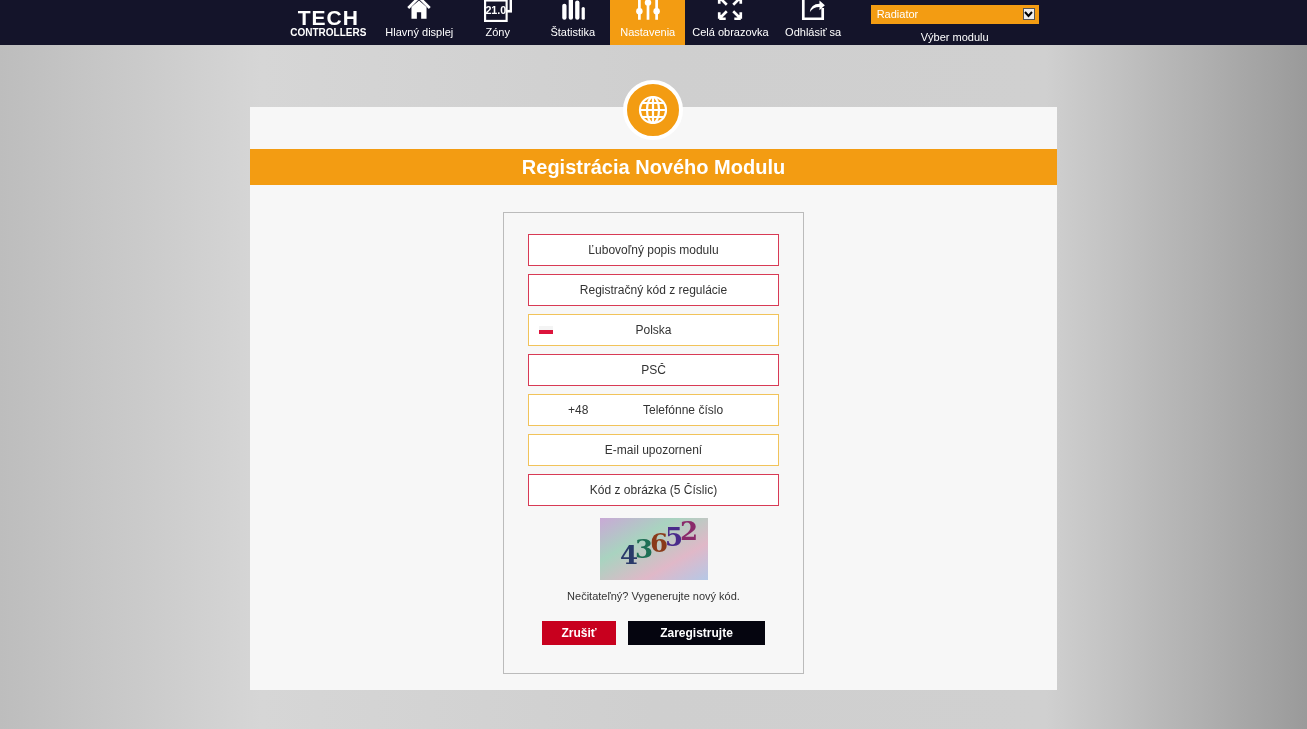 Image resolution: width=1307 pixels, height=729 pixels. Describe the element at coordinates (954, 37) in the screenshot. I see `module-select-label: Výber modulu` at that location.